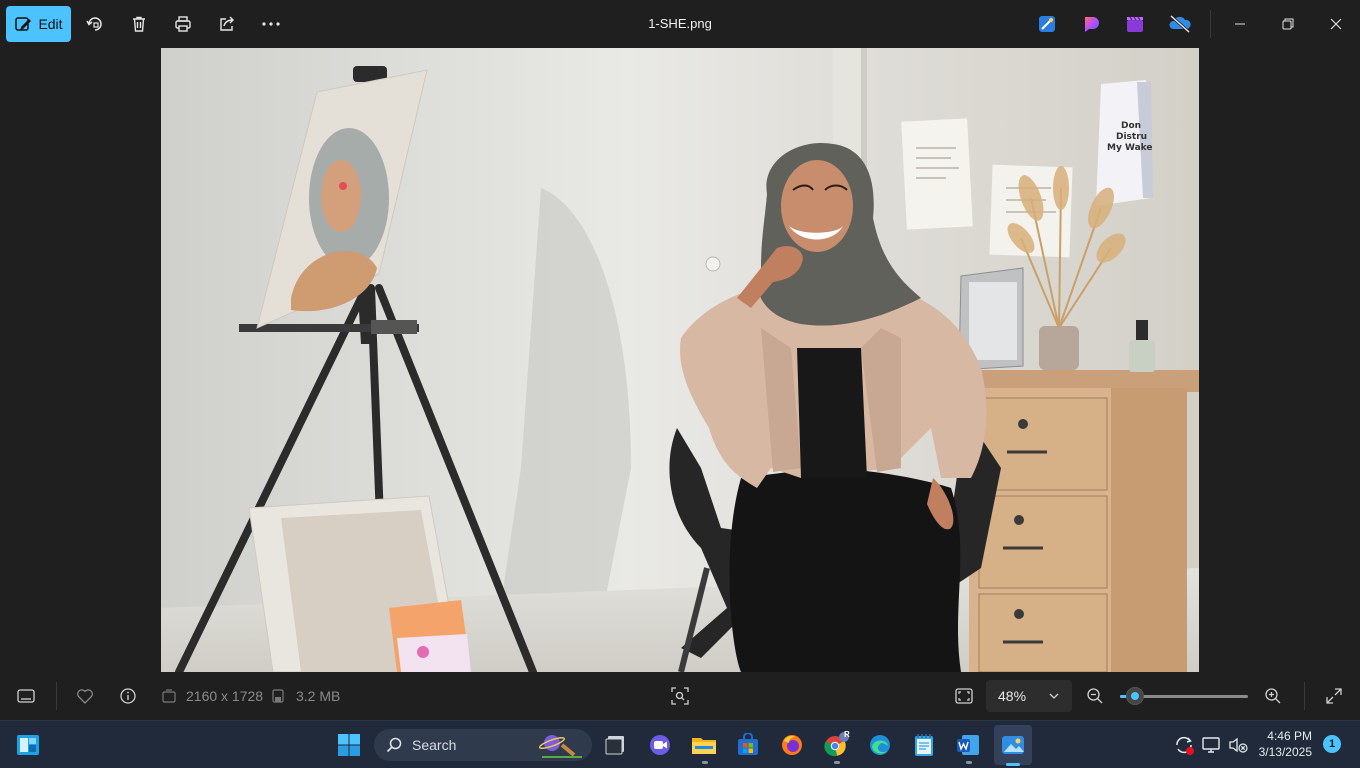  I want to click on store-icon, so click(748, 744).